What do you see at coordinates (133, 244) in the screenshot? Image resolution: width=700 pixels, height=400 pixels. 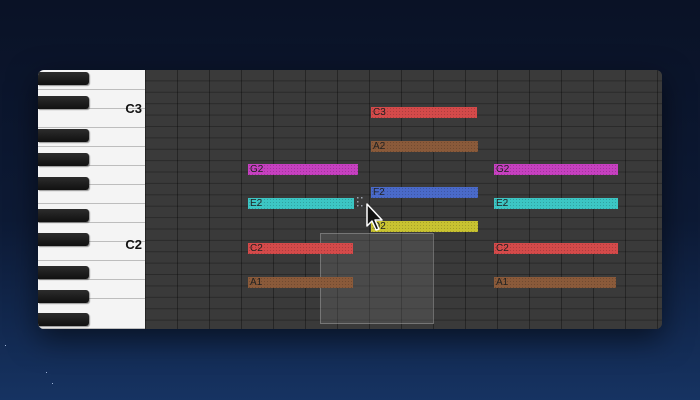 I see `octave-label-c2: C2` at bounding box center [133, 244].